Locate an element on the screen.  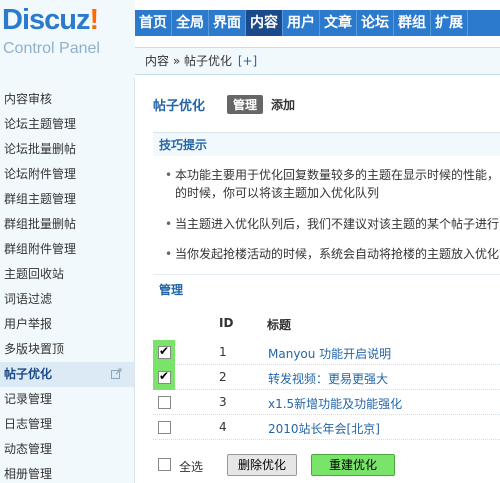
logo-subtitle: Control Panel is located at coordinates (51, 48).